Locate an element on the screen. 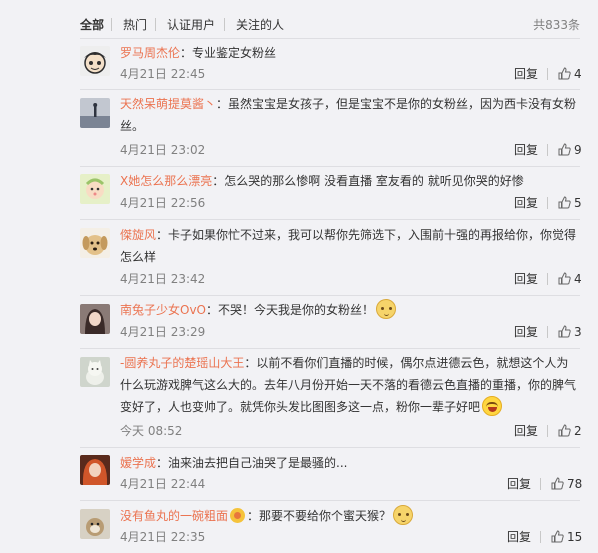 The width and height of the screenshot is (598, 553). like-count: 9 is located at coordinates (578, 150).